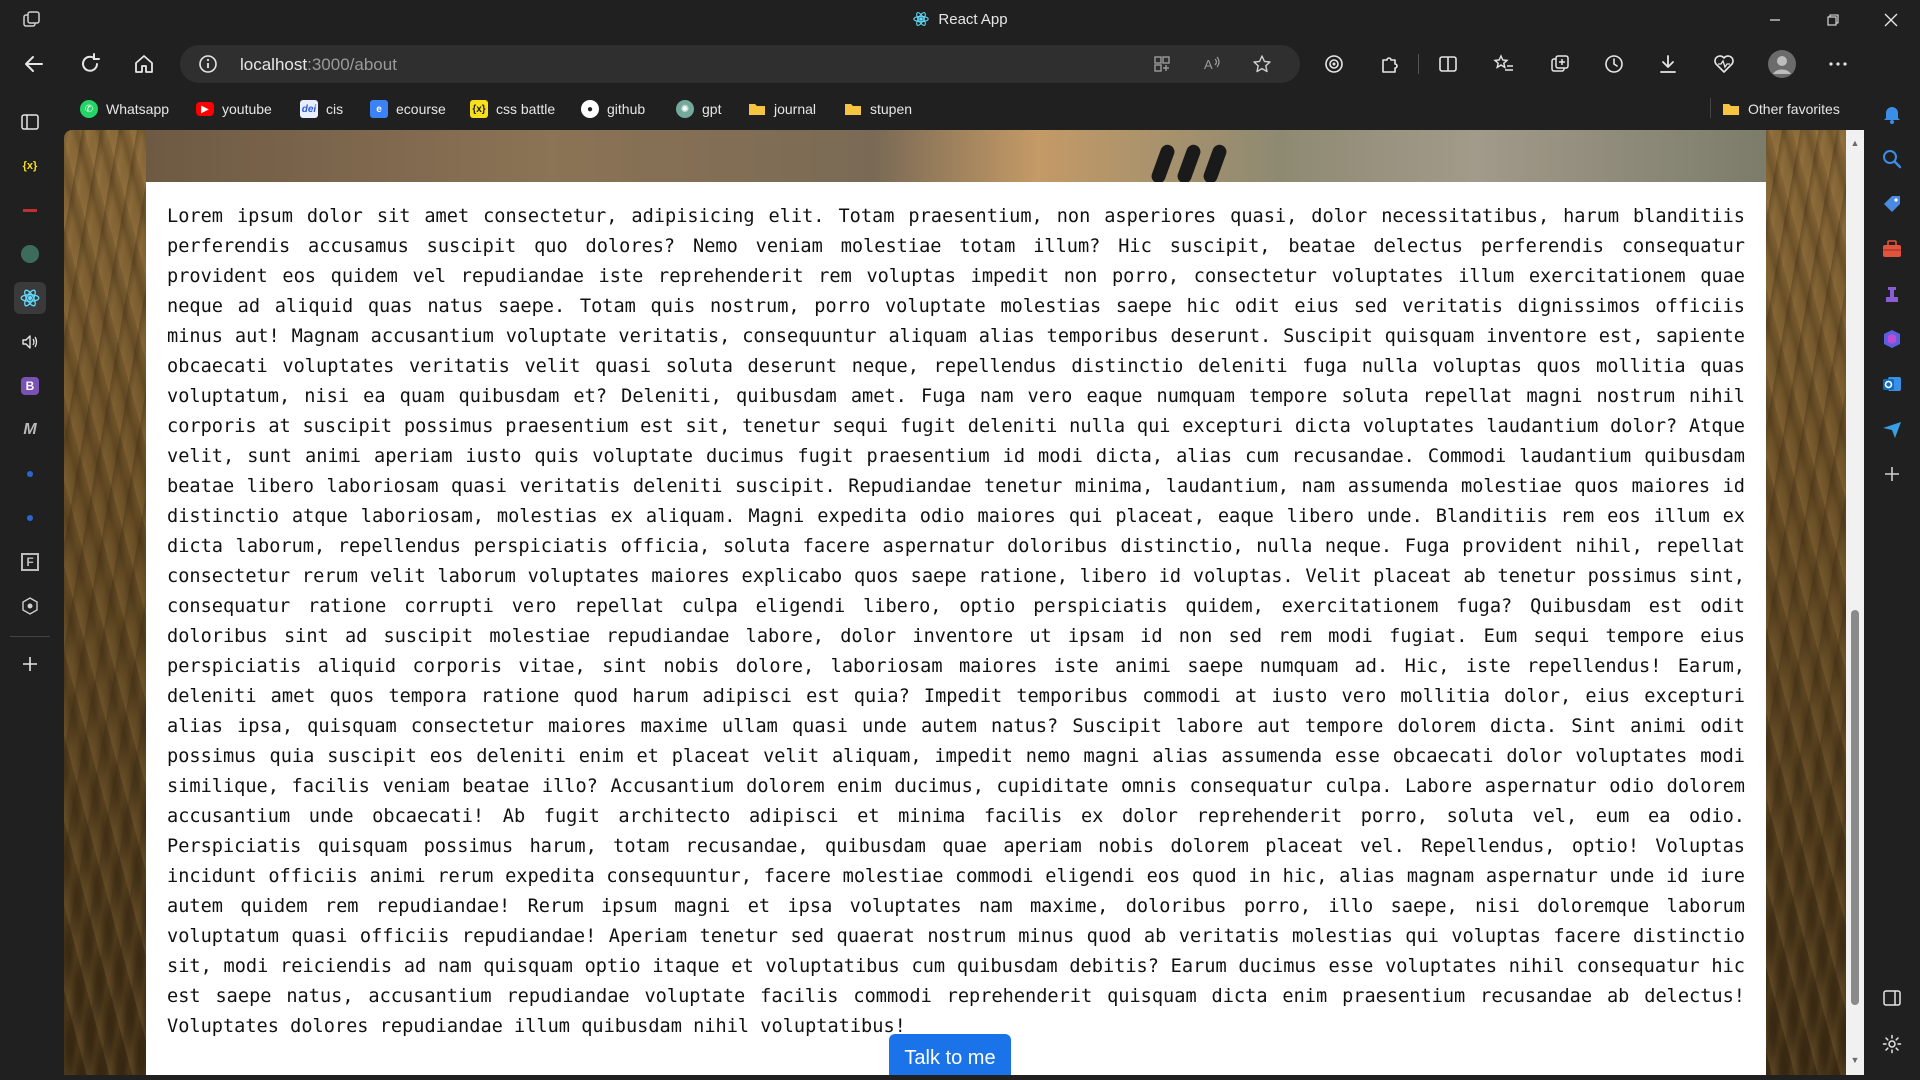 The width and height of the screenshot is (1920, 1080). What do you see at coordinates (234, 109) in the screenshot?
I see `favorite-youtube: ▶ youtube` at bounding box center [234, 109].